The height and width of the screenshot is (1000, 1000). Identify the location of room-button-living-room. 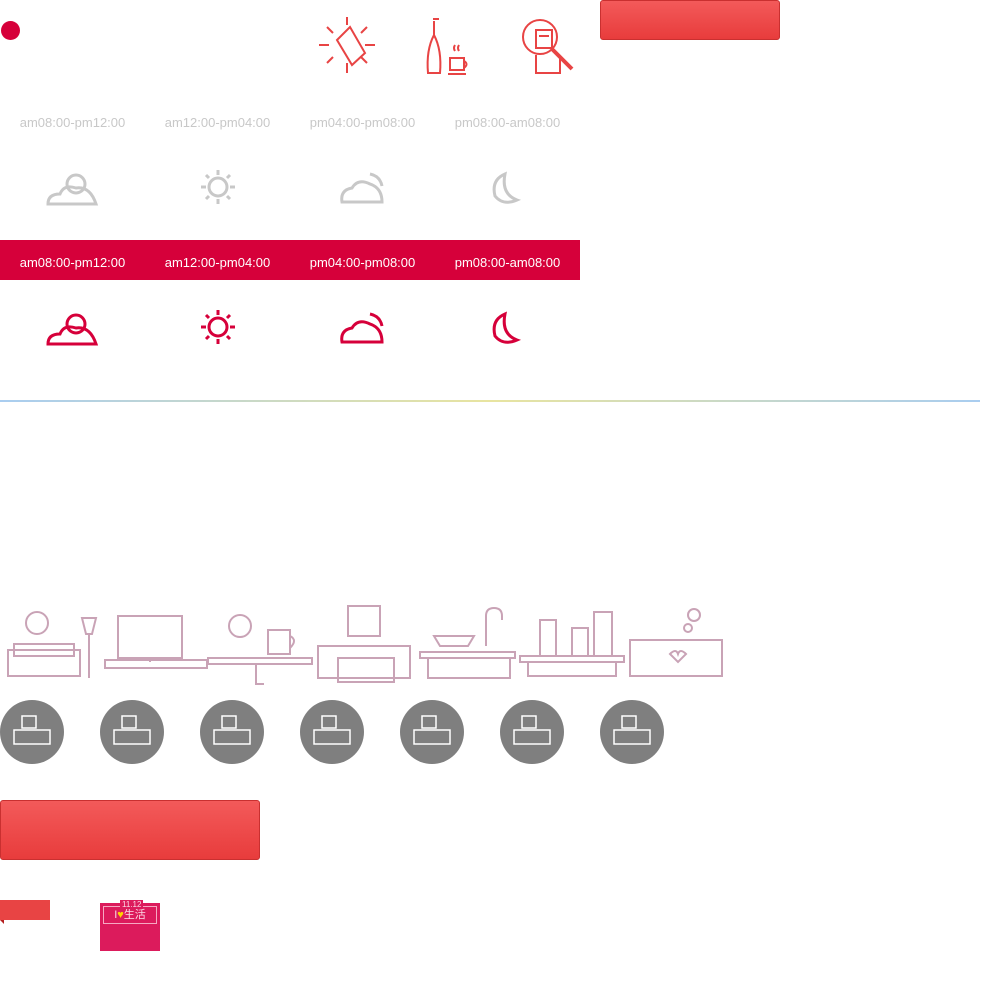
(32, 732).